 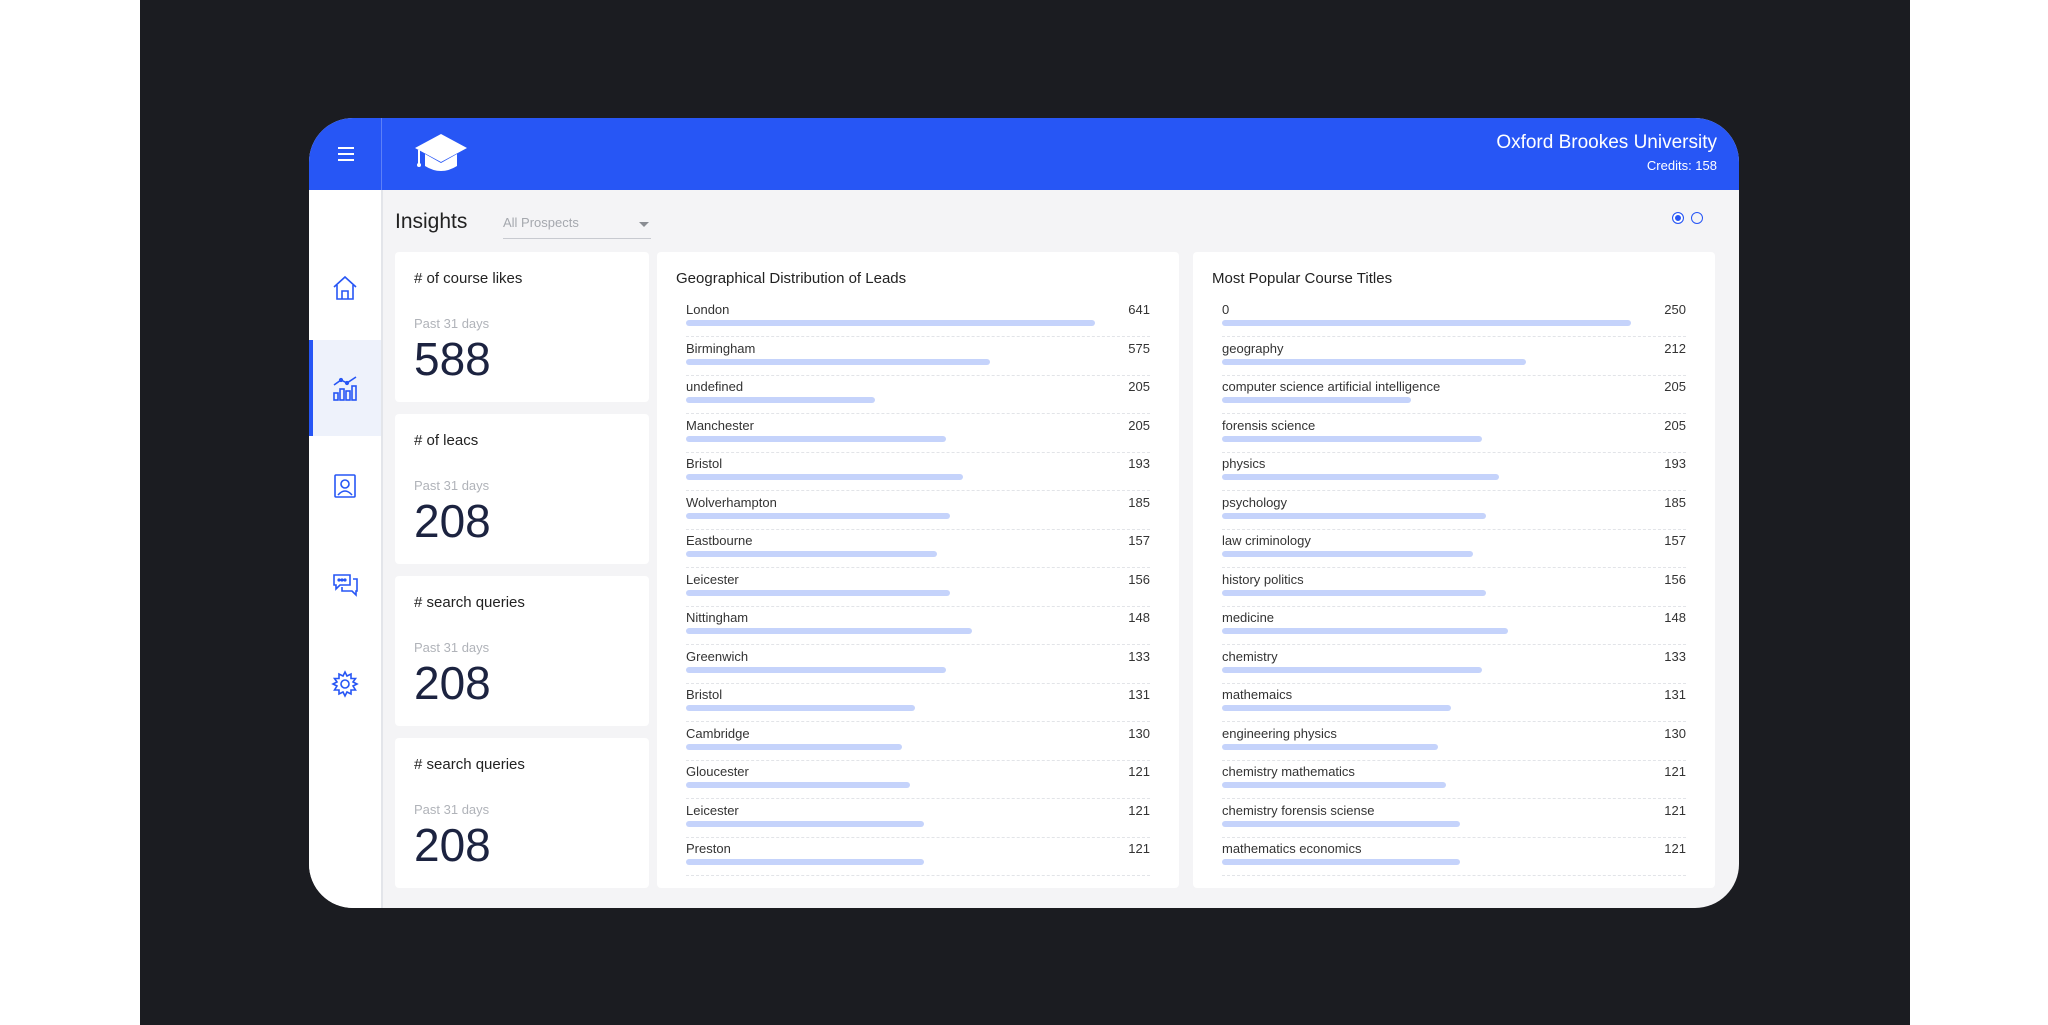 I want to click on row-label: undefined, so click(x=715, y=386).